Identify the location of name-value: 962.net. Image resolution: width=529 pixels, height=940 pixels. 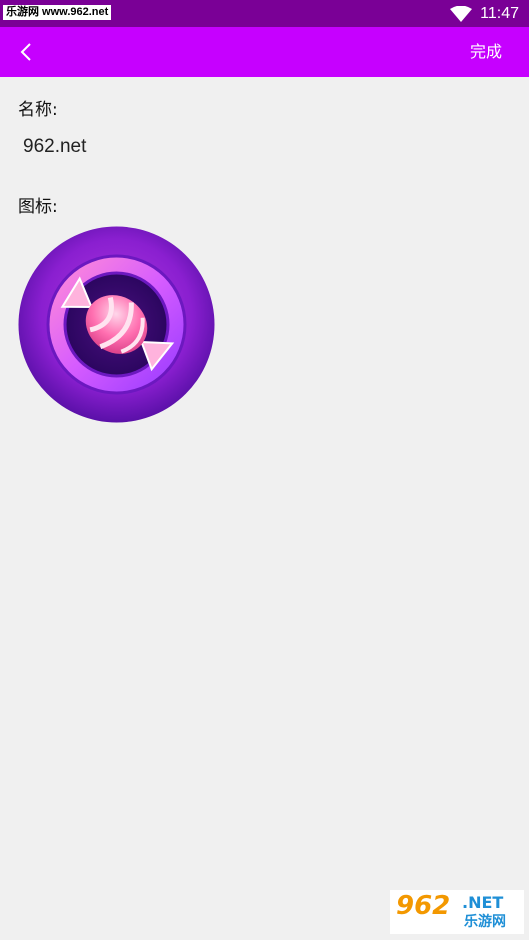
(55, 146).